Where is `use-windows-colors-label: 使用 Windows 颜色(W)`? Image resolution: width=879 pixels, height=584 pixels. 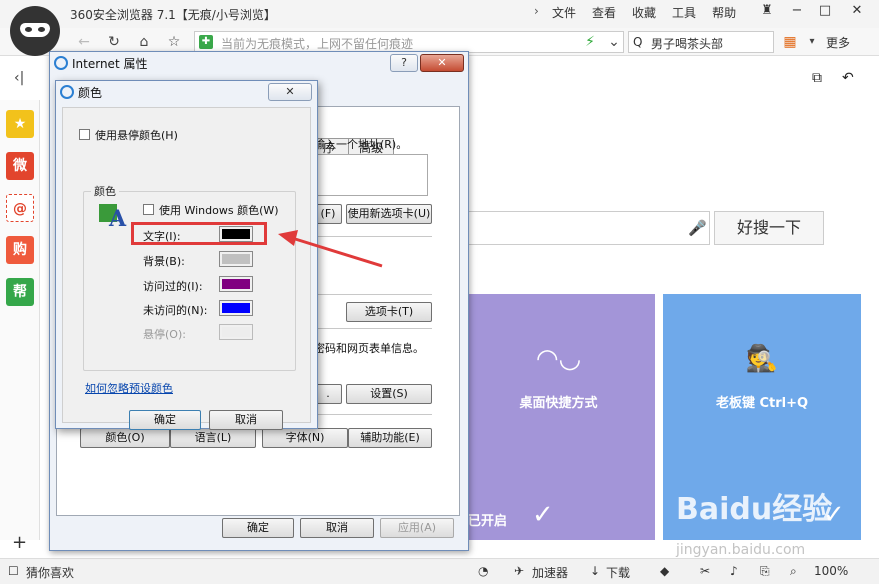 use-windows-colors-label: 使用 Windows 颜色(W) is located at coordinates (219, 210).